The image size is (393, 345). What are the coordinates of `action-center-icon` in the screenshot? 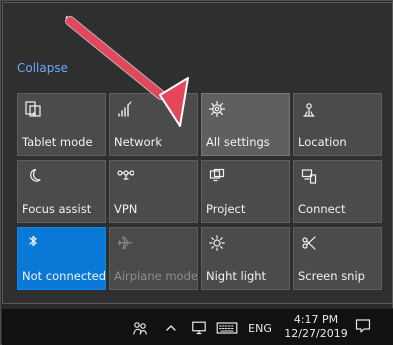 It's located at (363, 326).